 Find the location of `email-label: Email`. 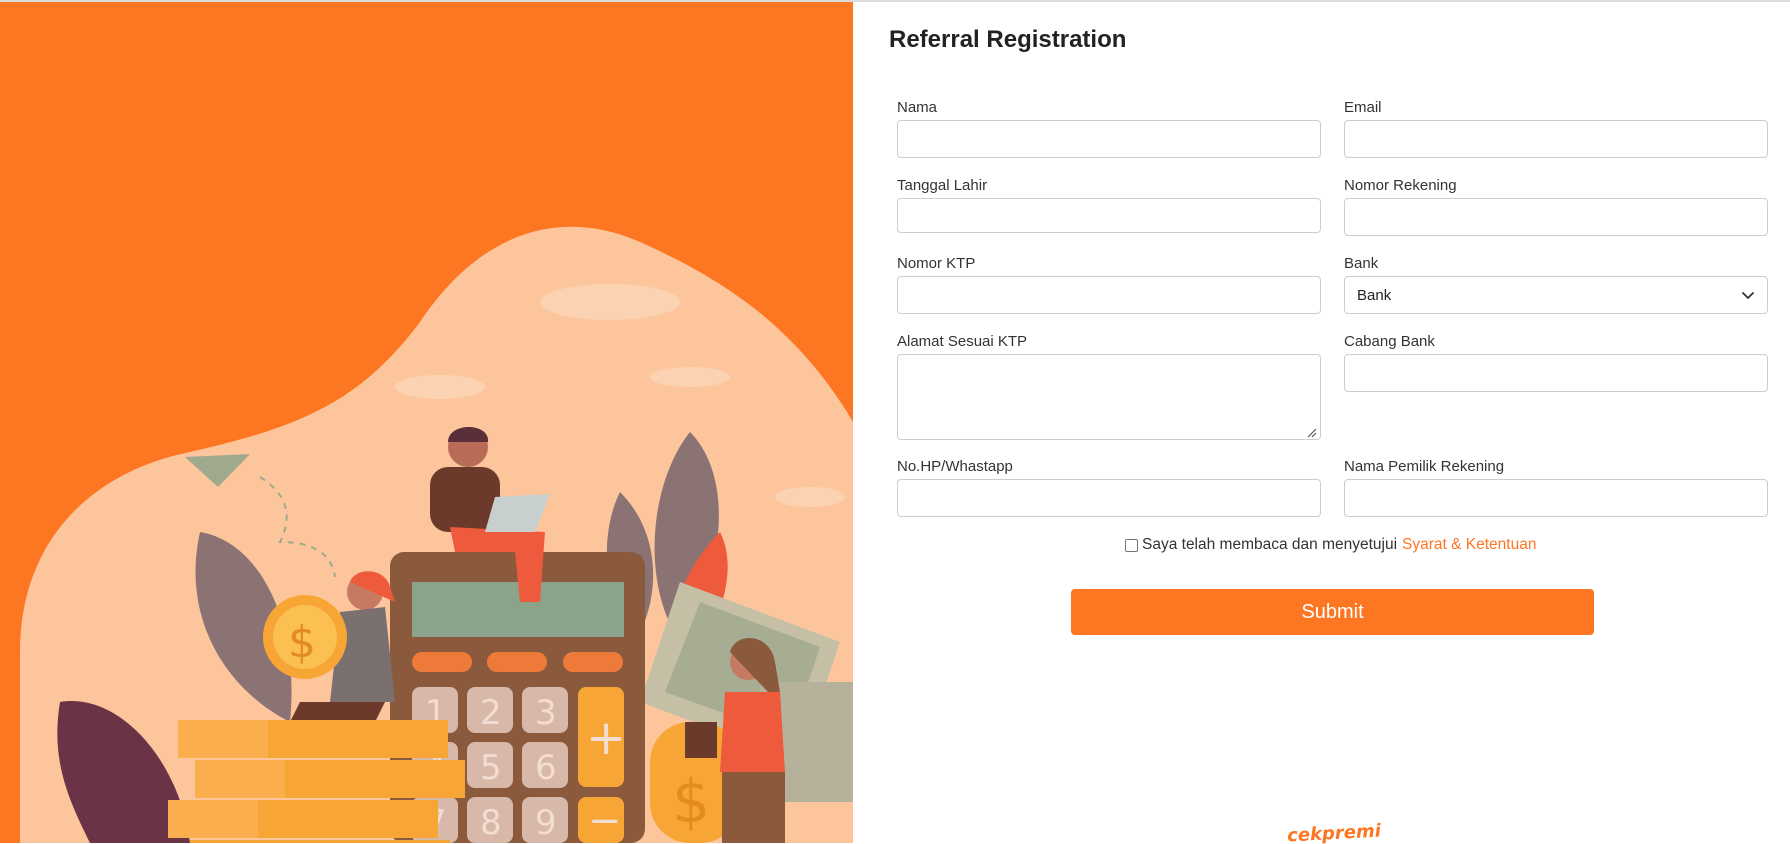

email-label: Email is located at coordinates (1363, 107).